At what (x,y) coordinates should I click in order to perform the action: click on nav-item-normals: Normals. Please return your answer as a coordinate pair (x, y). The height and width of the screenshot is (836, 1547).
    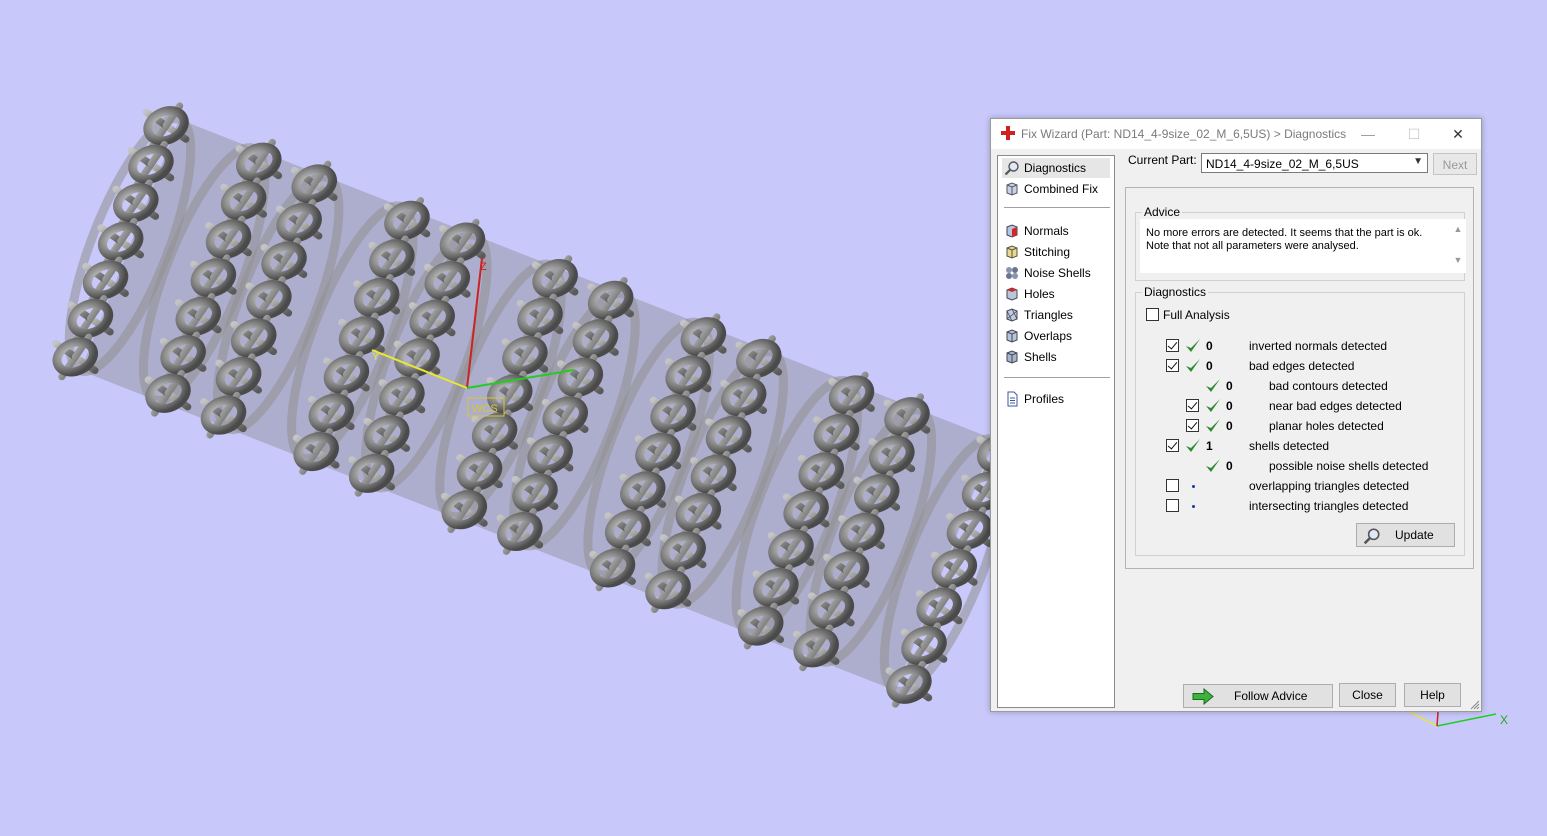
    Looking at the image, I should click on (1056, 231).